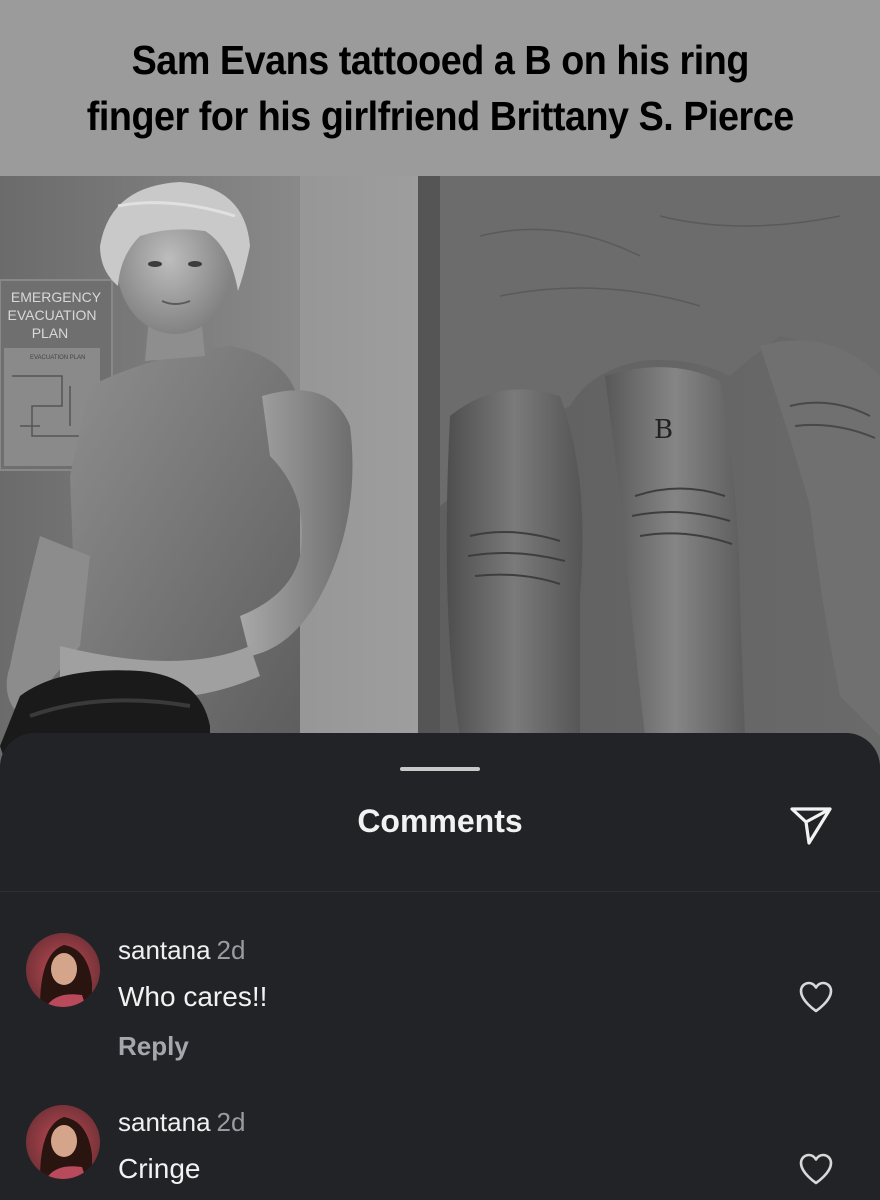 Image resolution: width=880 pixels, height=1200 pixels. I want to click on sign-line-1: EMERGENCY, so click(56, 297).